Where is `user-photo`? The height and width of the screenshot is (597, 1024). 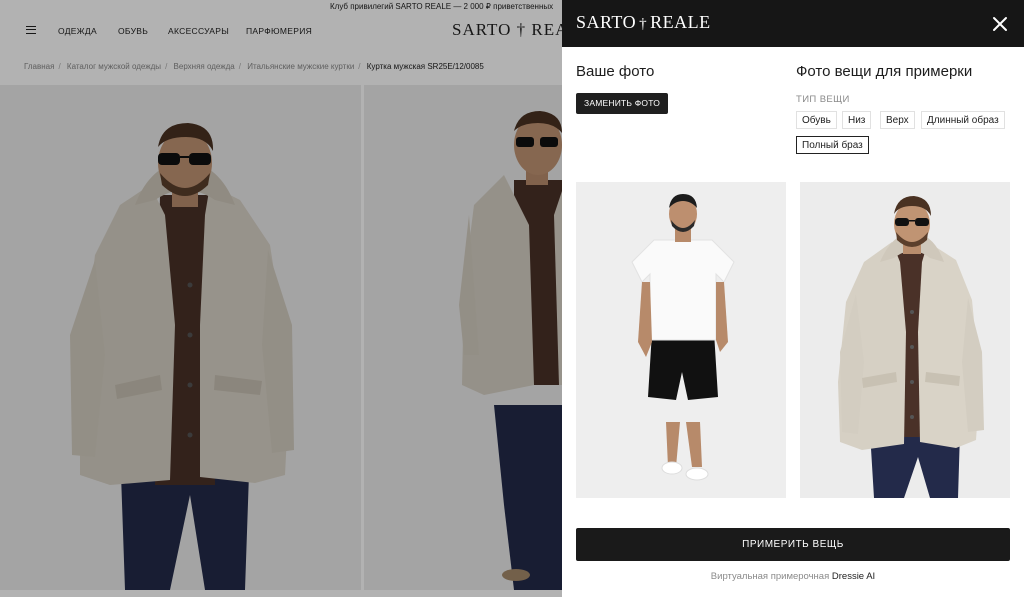
user-photo is located at coordinates (681, 340).